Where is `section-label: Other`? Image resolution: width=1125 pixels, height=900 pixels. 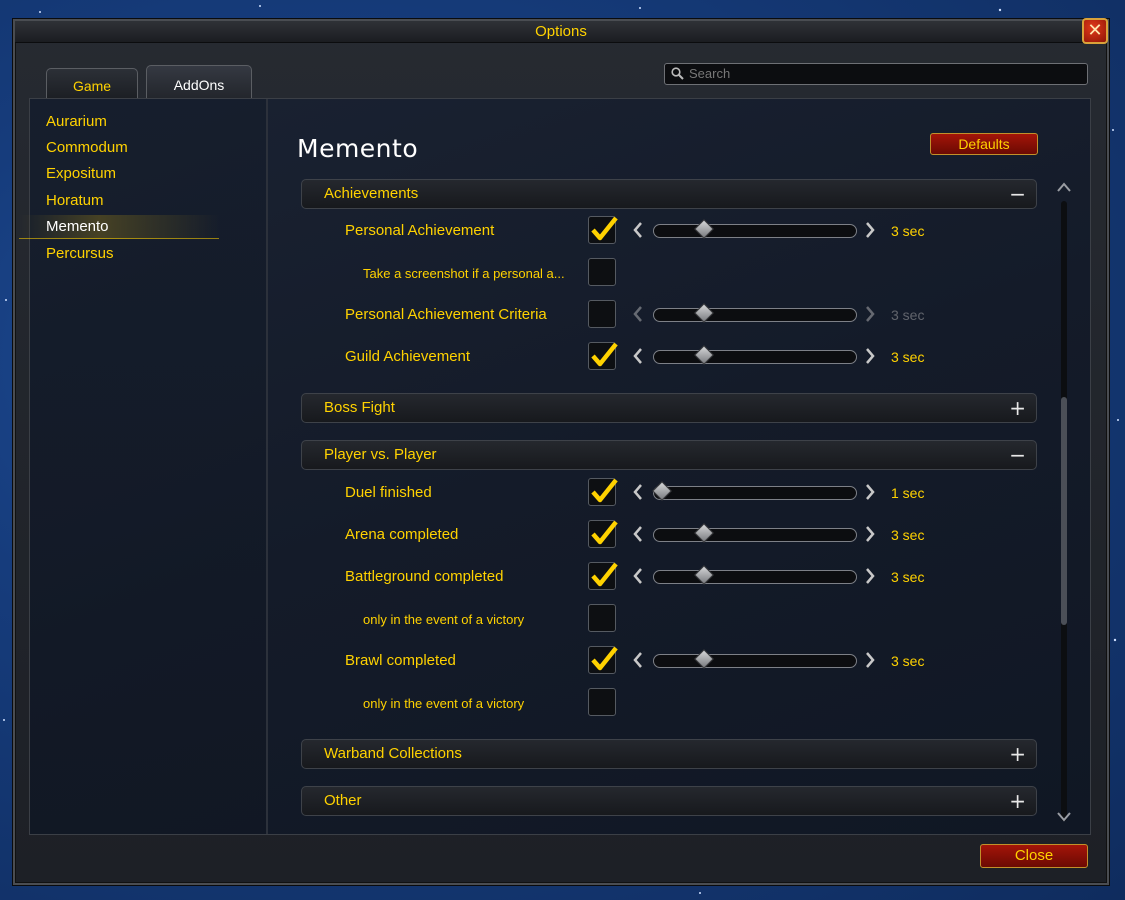 section-label: Other is located at coordinates (343, 800).